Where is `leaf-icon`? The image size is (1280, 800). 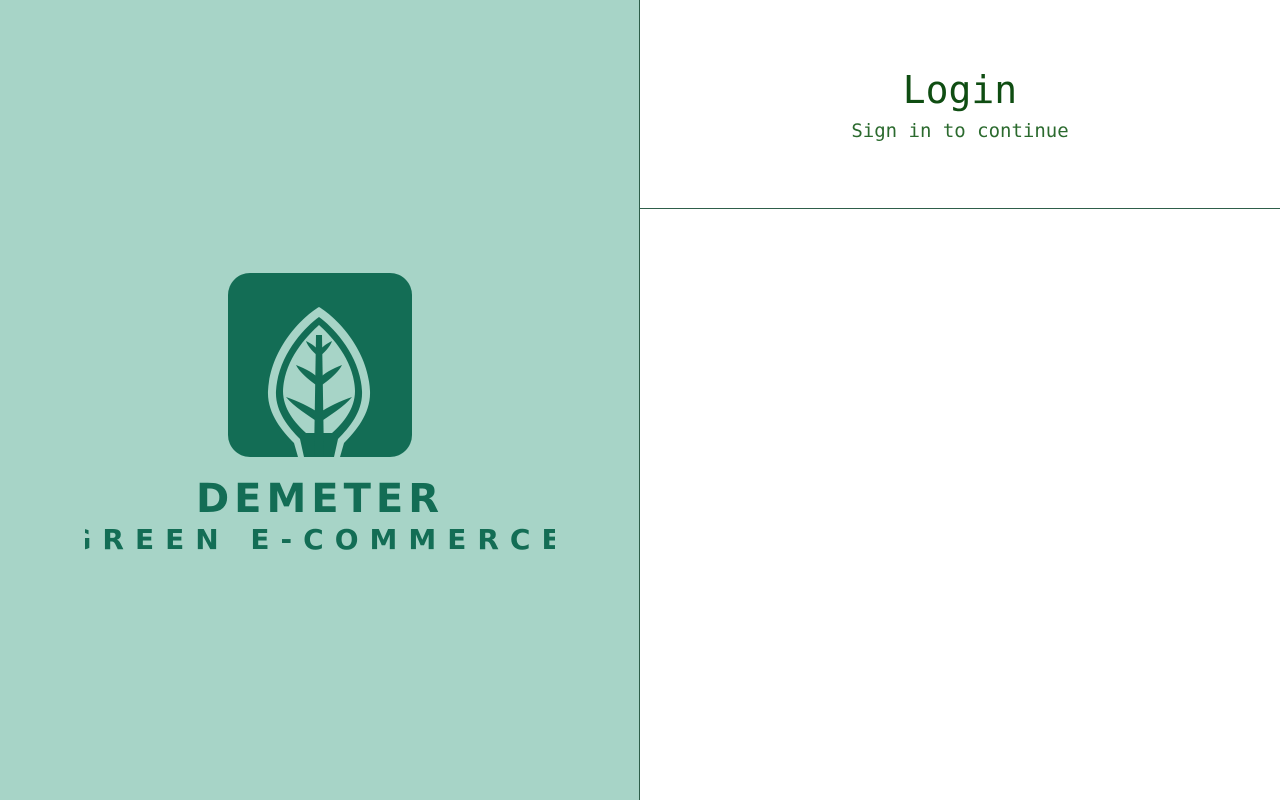
leaf-icon is located at coordinates (319, 365).